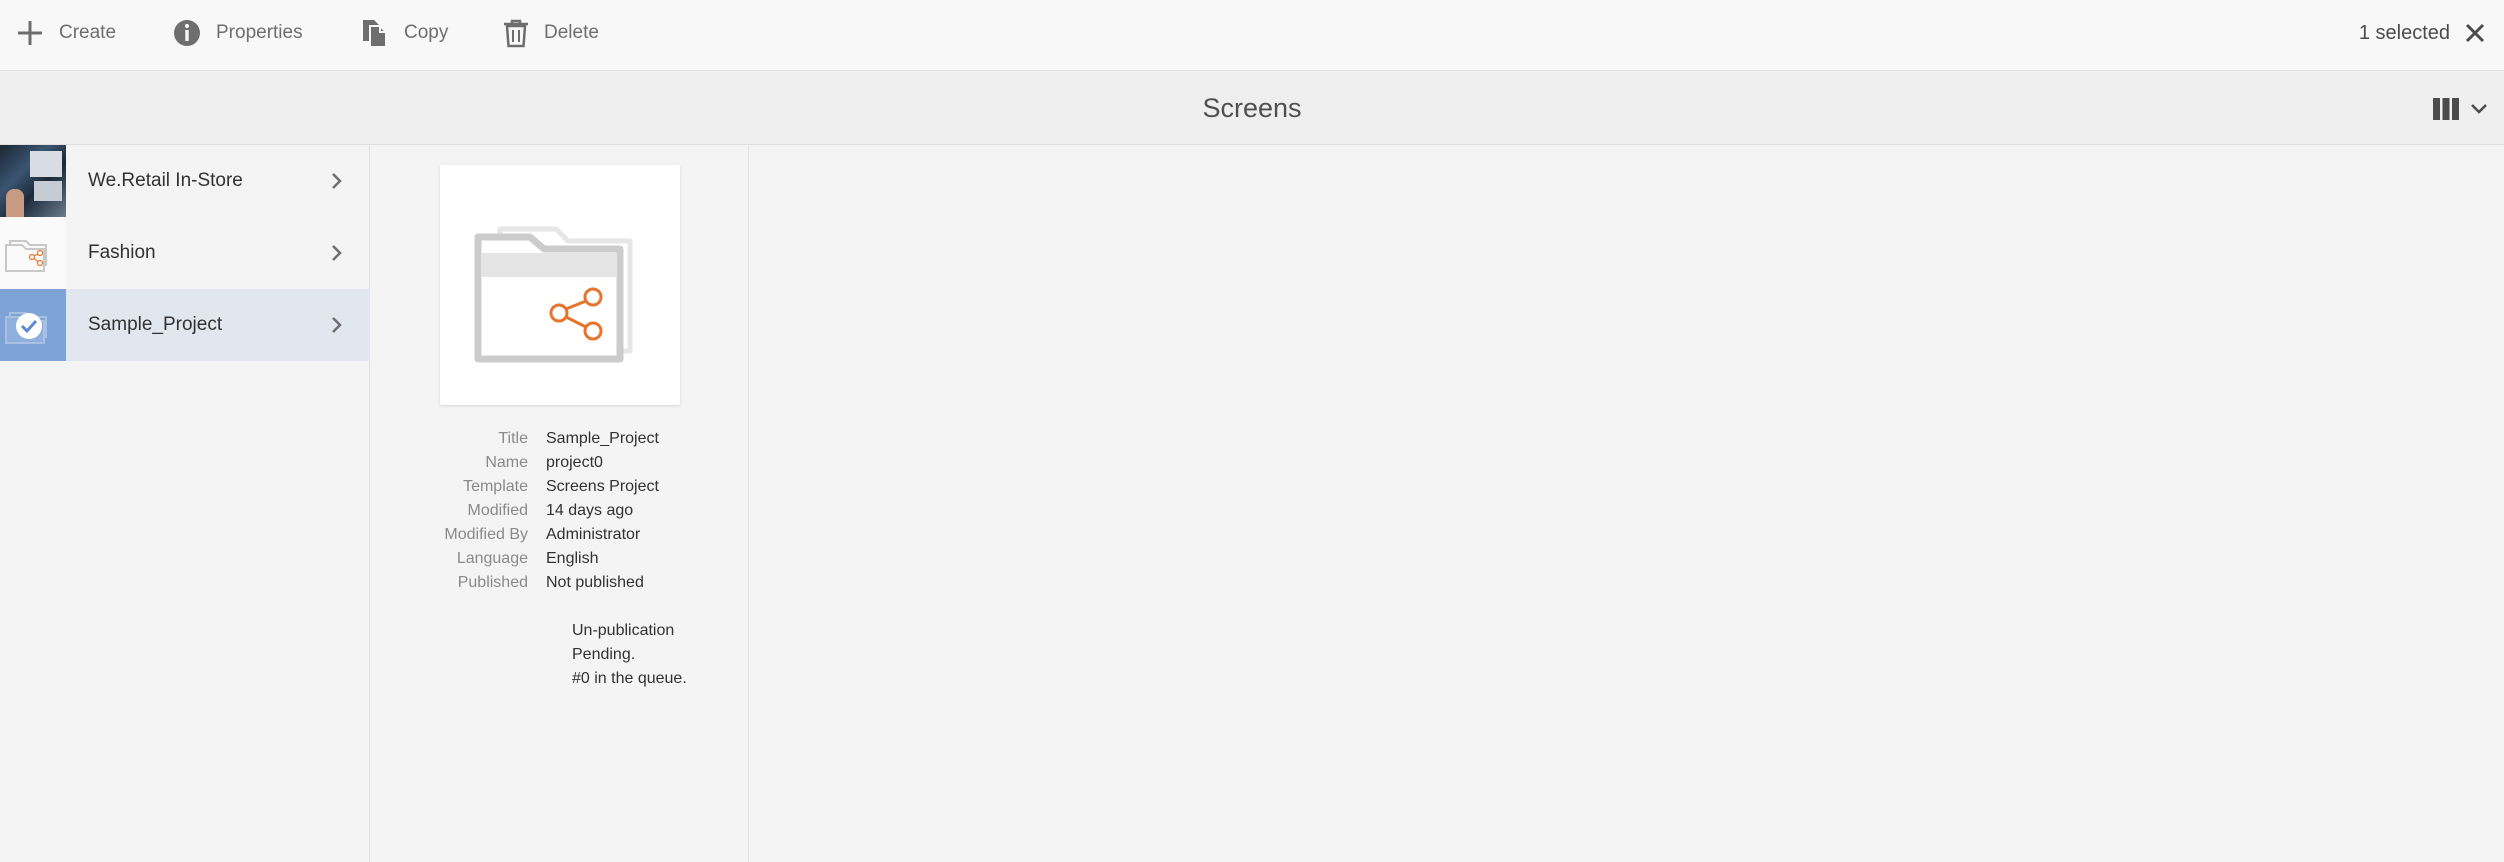 This screenshot has height=862, width=2504. What do you see at coordinates (602, 486) in the screenshot?
I see `meta-value: Screens Project` at bounding box center [602, 486].